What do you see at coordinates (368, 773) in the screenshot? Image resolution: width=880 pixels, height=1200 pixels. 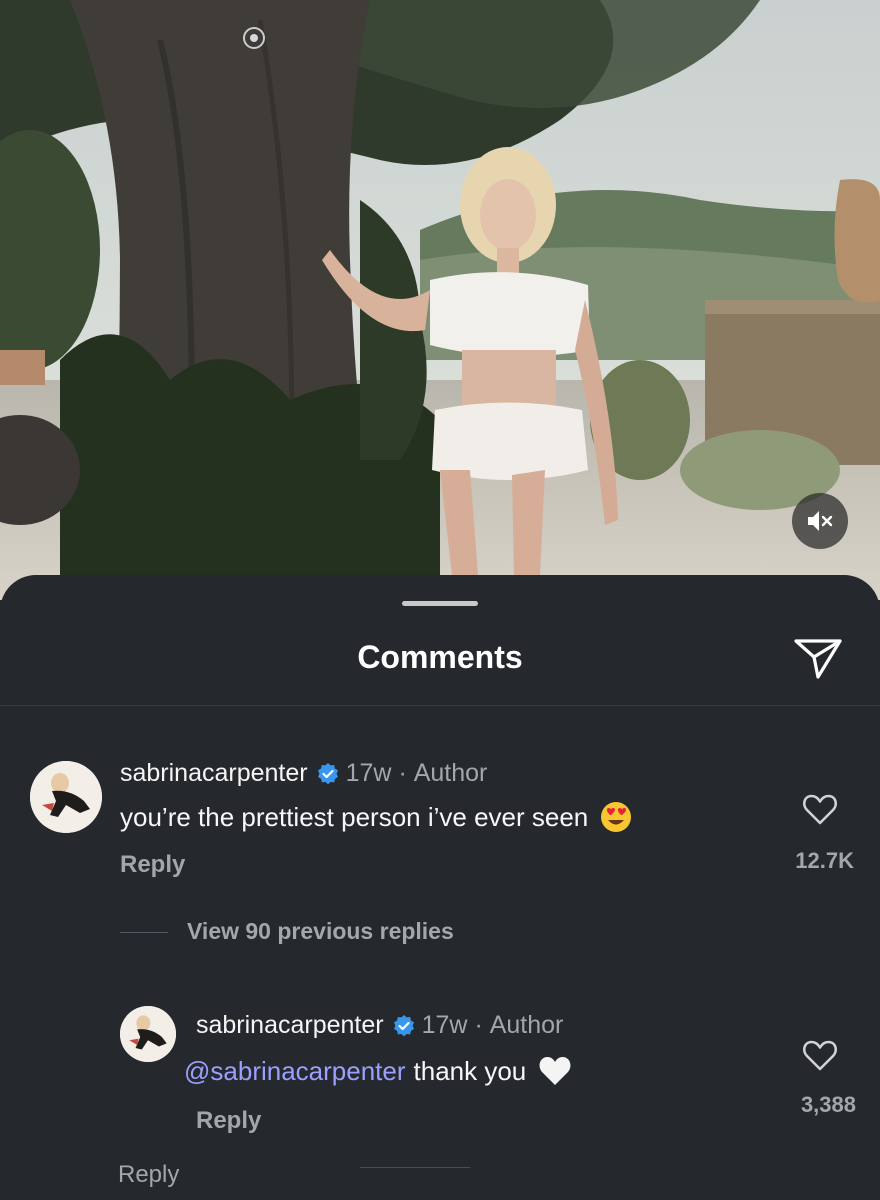 I see `comment-age: 17w` at bounding box center [368, 773].